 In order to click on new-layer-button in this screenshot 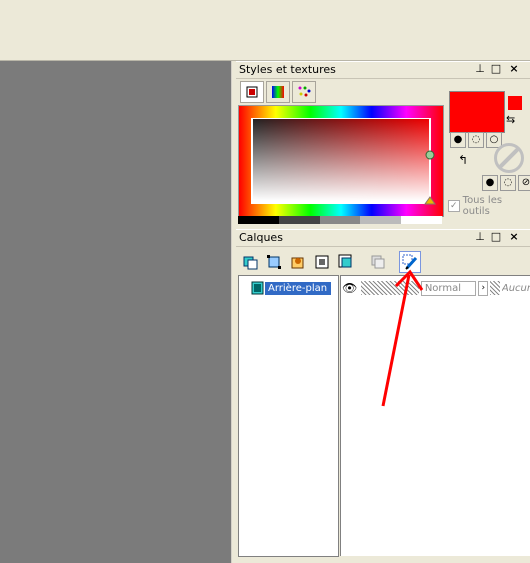, I will do `click(251, 262)`.